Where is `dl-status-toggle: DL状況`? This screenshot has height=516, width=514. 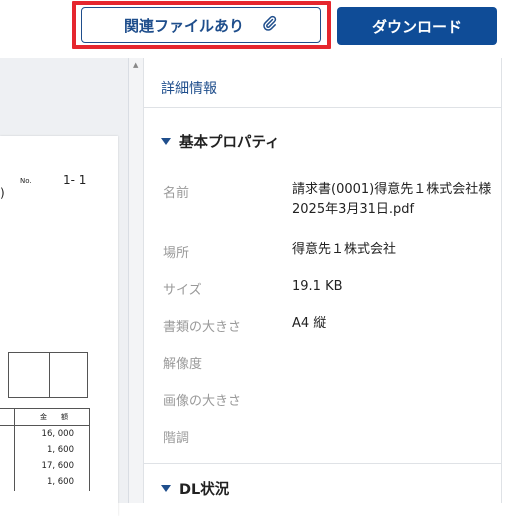
dl-status-toggle: DL状況 is located at coordinates (195, 488).